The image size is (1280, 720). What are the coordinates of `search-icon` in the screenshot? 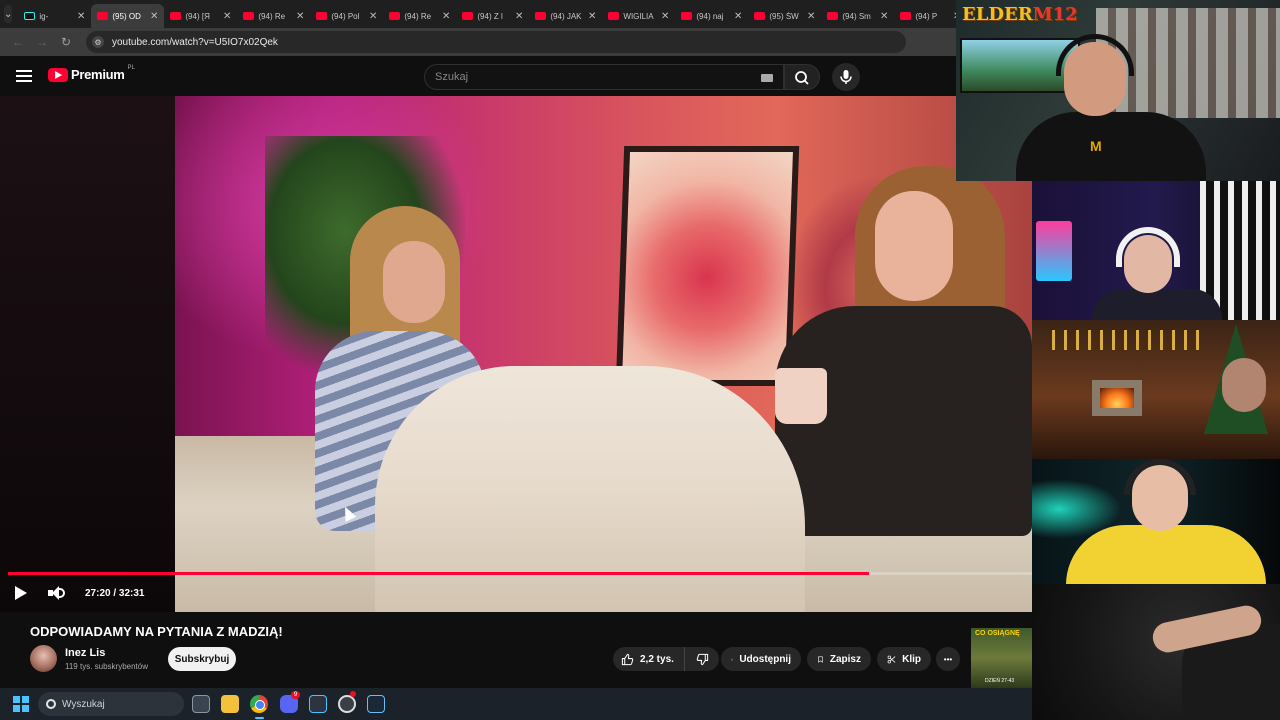 It's located at (51, 704).